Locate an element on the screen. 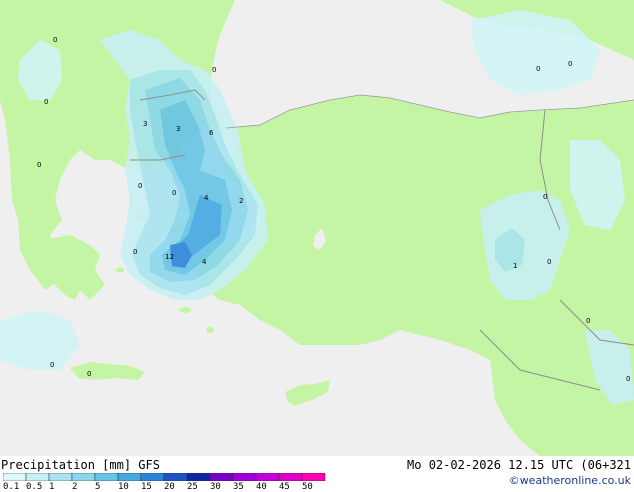 Image resolution: width=634 pixels, height=492 pixels. map-value-label: 2 is located at coordinates (241, 201).